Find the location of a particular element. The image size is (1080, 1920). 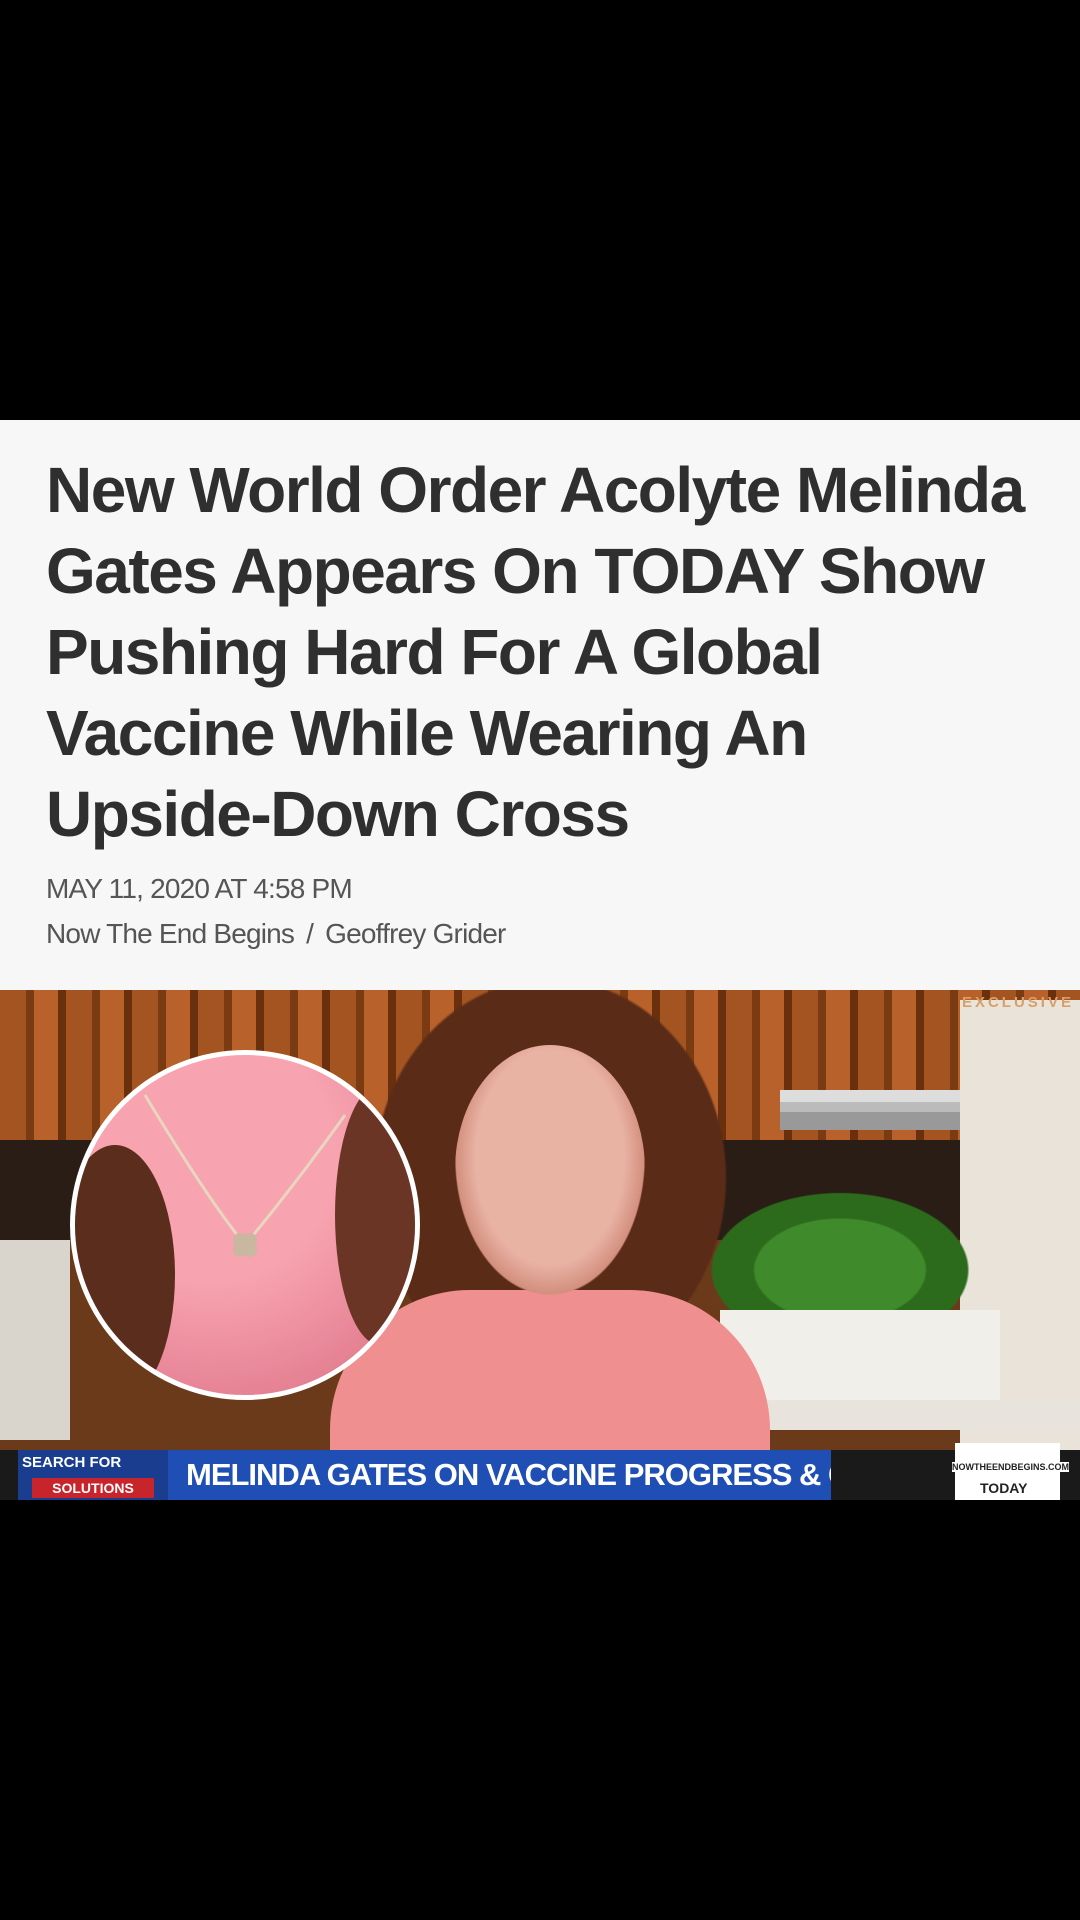

cross-pendant-icon is located at coordinates (245, 1245).